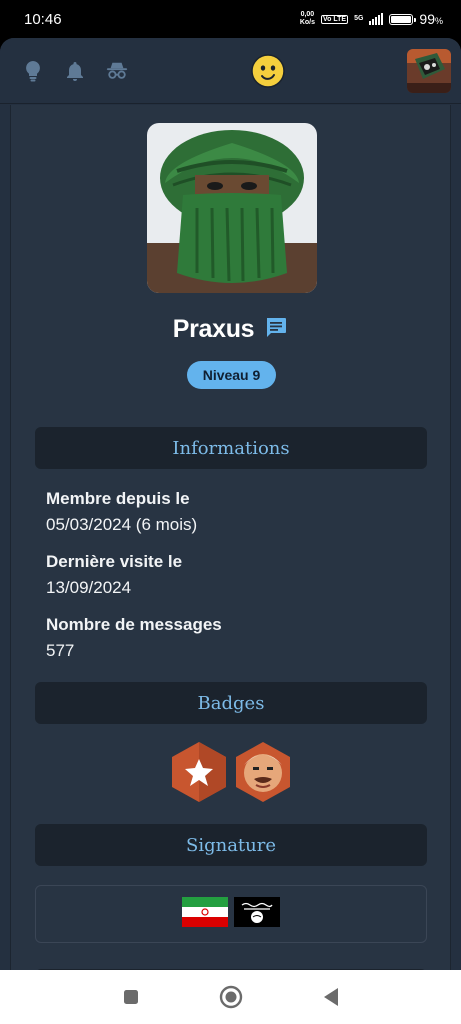 The width and height of the screenshot is (461, 1024). I want to click on battery-icon, so click(403, 19).